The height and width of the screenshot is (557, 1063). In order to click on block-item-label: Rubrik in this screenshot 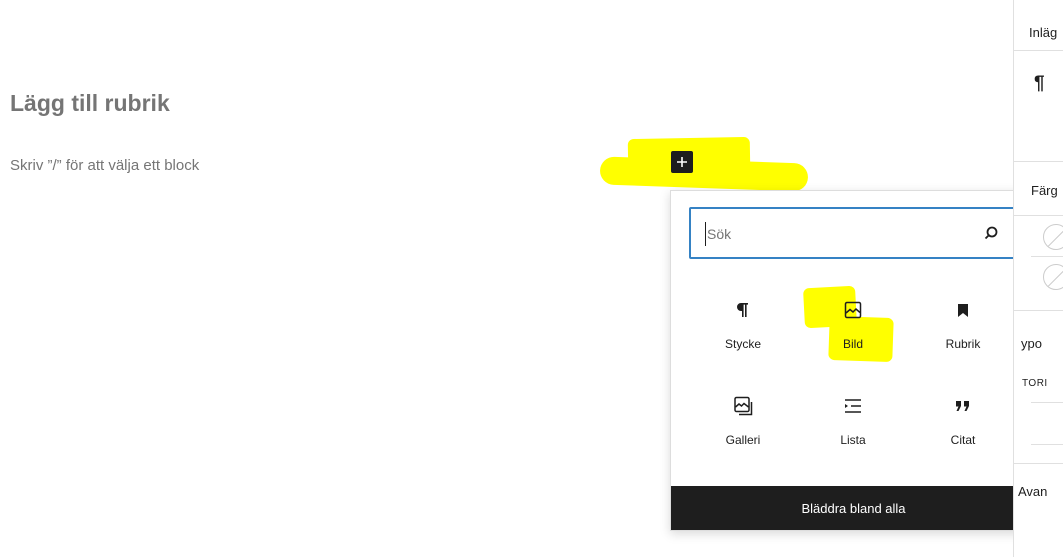, I will do `click(963, 344)`.